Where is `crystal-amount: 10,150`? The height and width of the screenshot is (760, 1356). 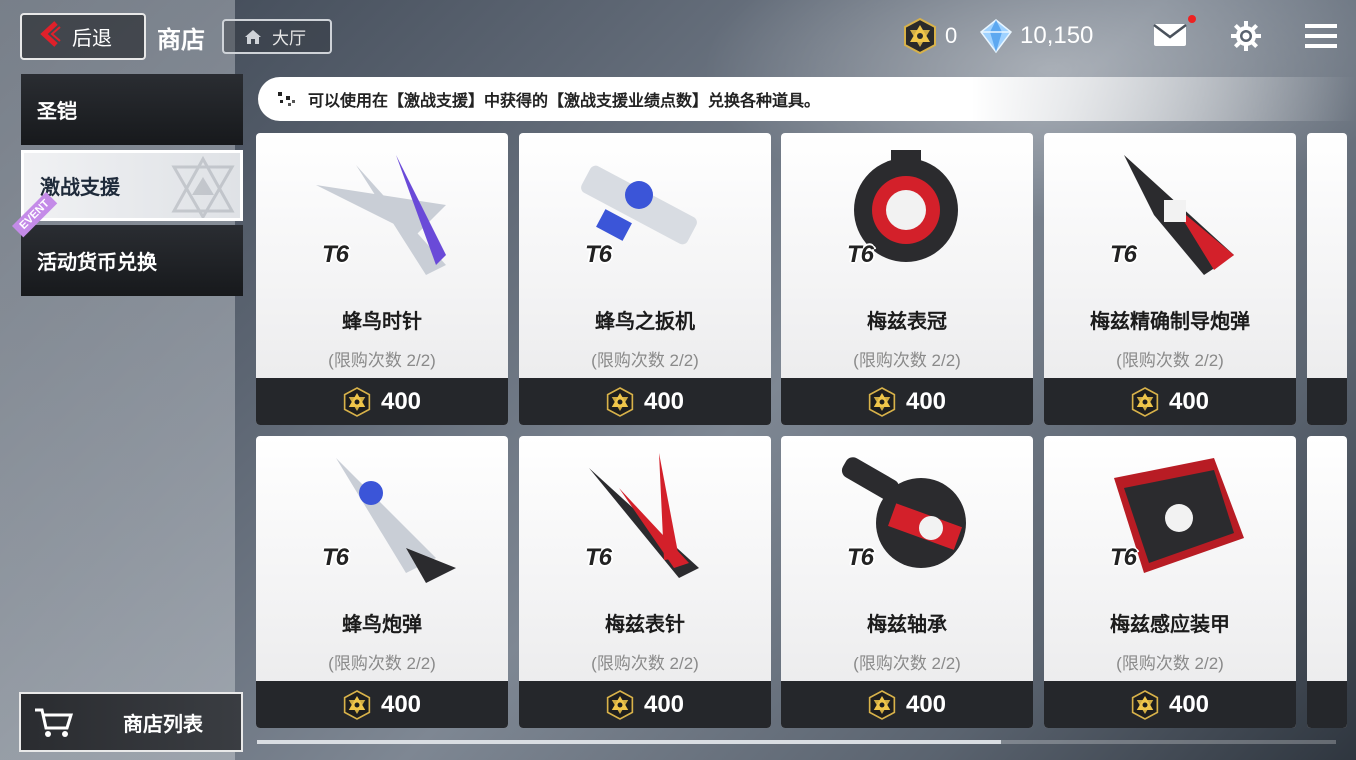
crystal-amount: 10,150 is located at coordinates (1057, 35).